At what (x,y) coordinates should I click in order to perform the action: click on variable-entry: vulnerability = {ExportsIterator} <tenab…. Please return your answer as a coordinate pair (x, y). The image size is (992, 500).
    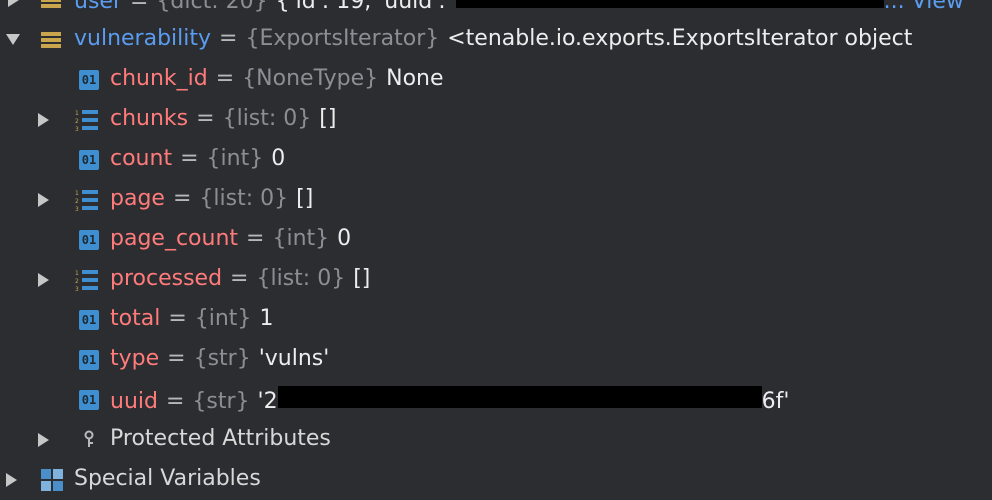
    Looking at the image, I should click on (493, 38).